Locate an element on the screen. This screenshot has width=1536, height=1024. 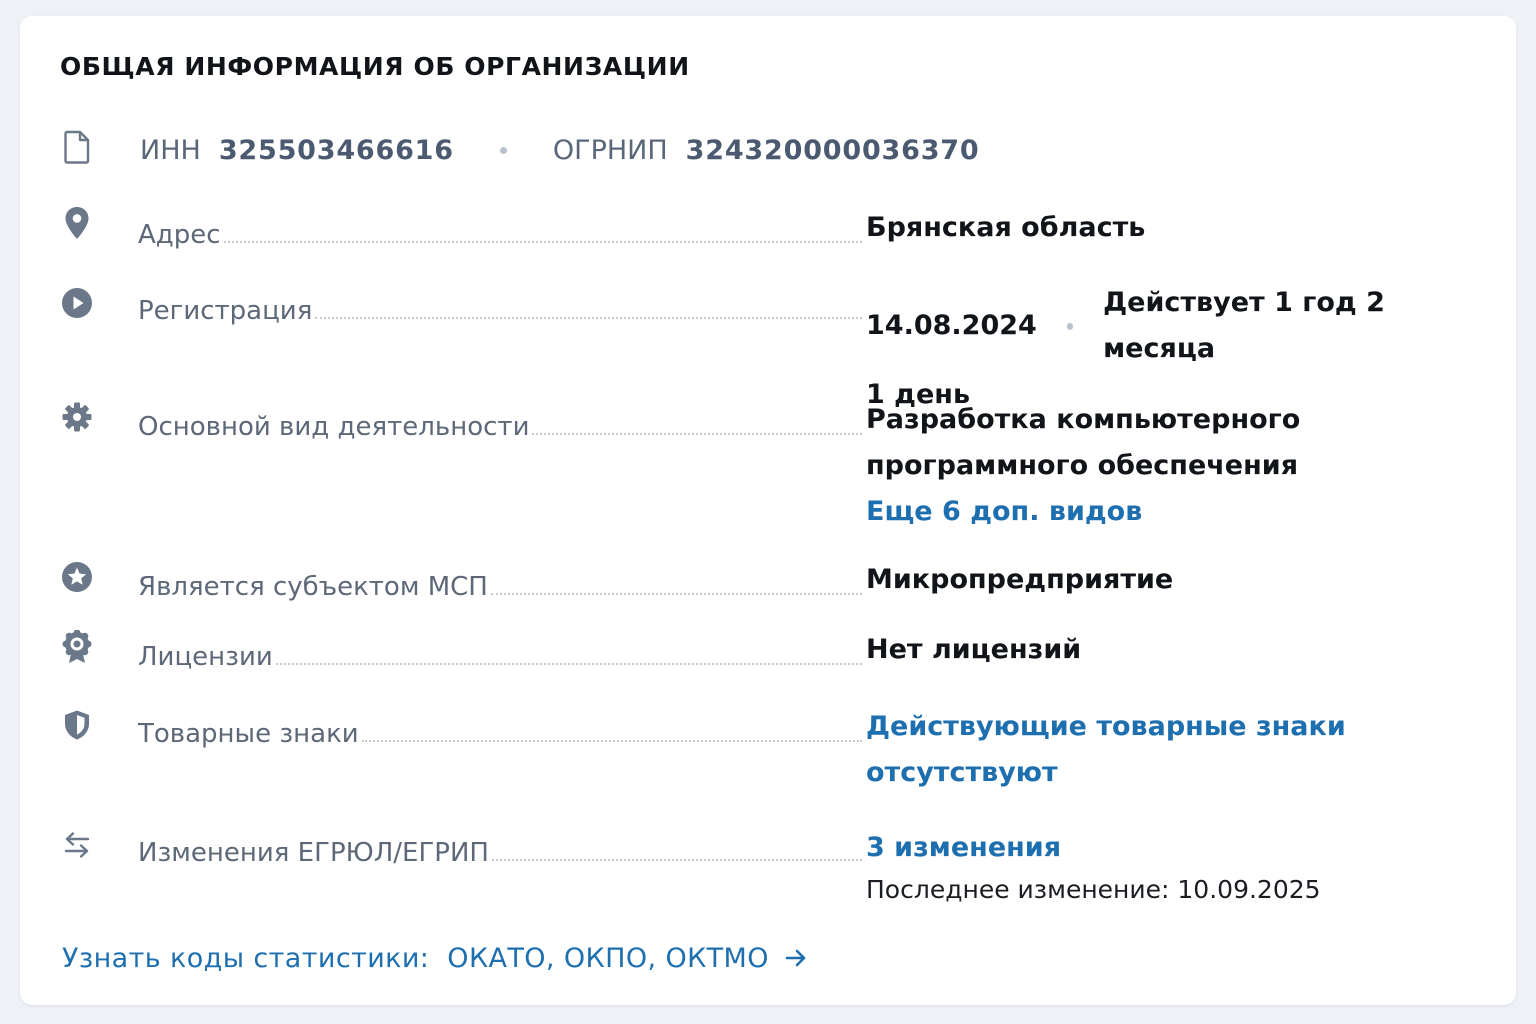
changes-label: Изменения ЕГРЮЛ/ЕГРИП is located at coordinates (313, 853).